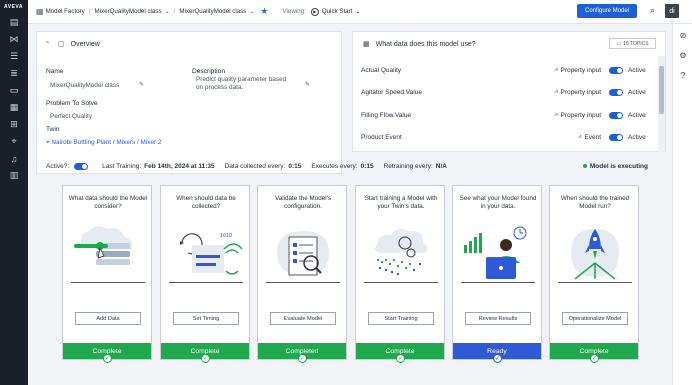 This screenshot has width=692, height=385. I want to click on topics-icon: ▭, so click(619, 43).